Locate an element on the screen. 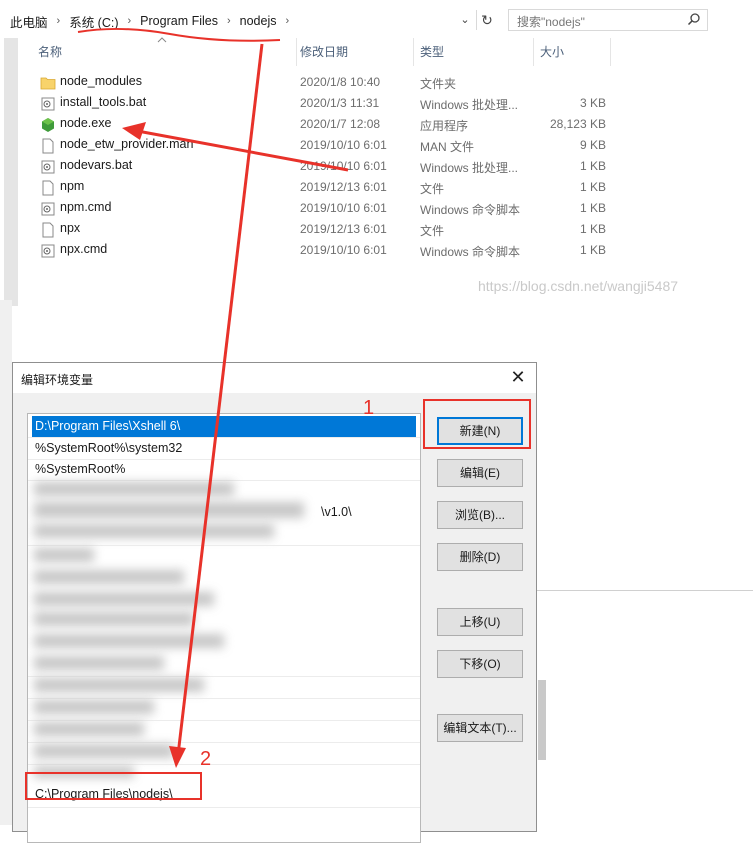 Image resolution: width=753 pixels, height=843 pixels. breadcrumb: 此电脑 › 系统 (C:) › Program Files › nodejs › is located at coordinates (150, 21).